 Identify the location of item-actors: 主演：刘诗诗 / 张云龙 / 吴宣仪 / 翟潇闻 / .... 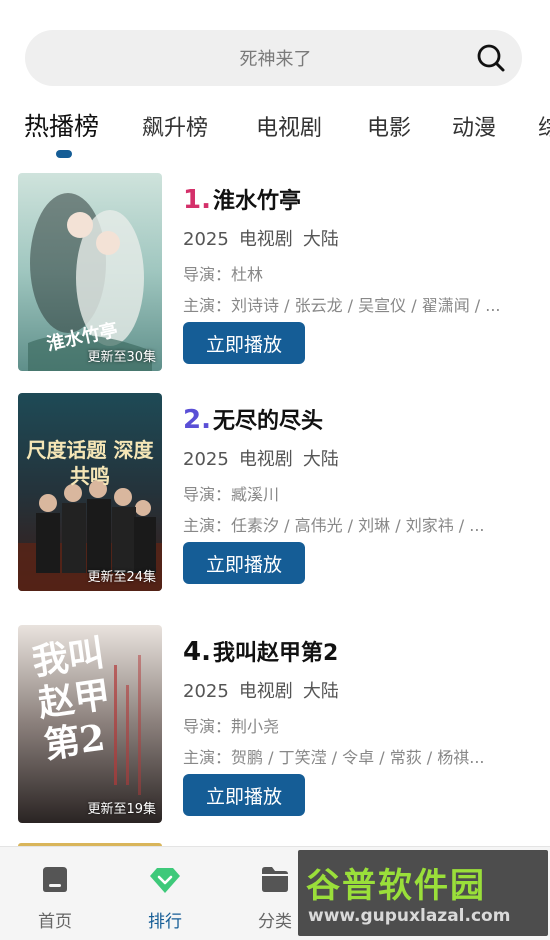
(342, 305).